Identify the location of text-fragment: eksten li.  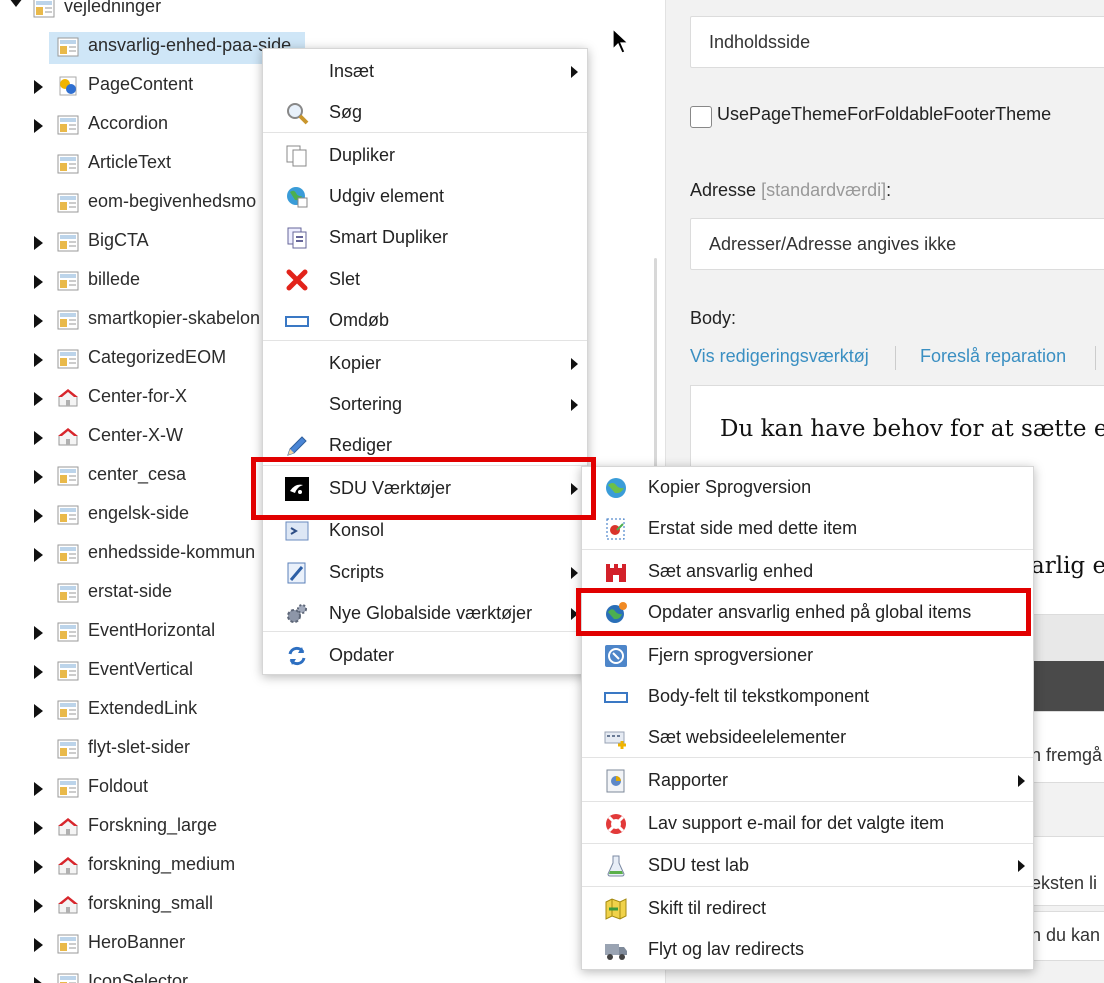
(1064, 883).